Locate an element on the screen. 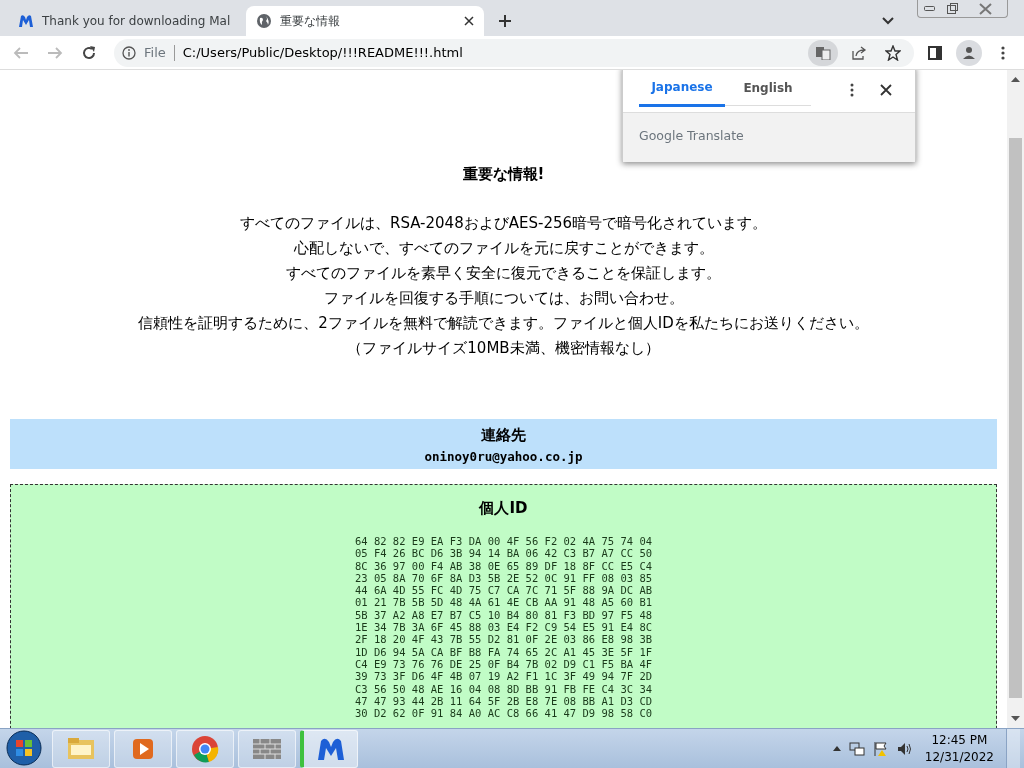  chevron-down-icon is located at coordinates (888, 21).